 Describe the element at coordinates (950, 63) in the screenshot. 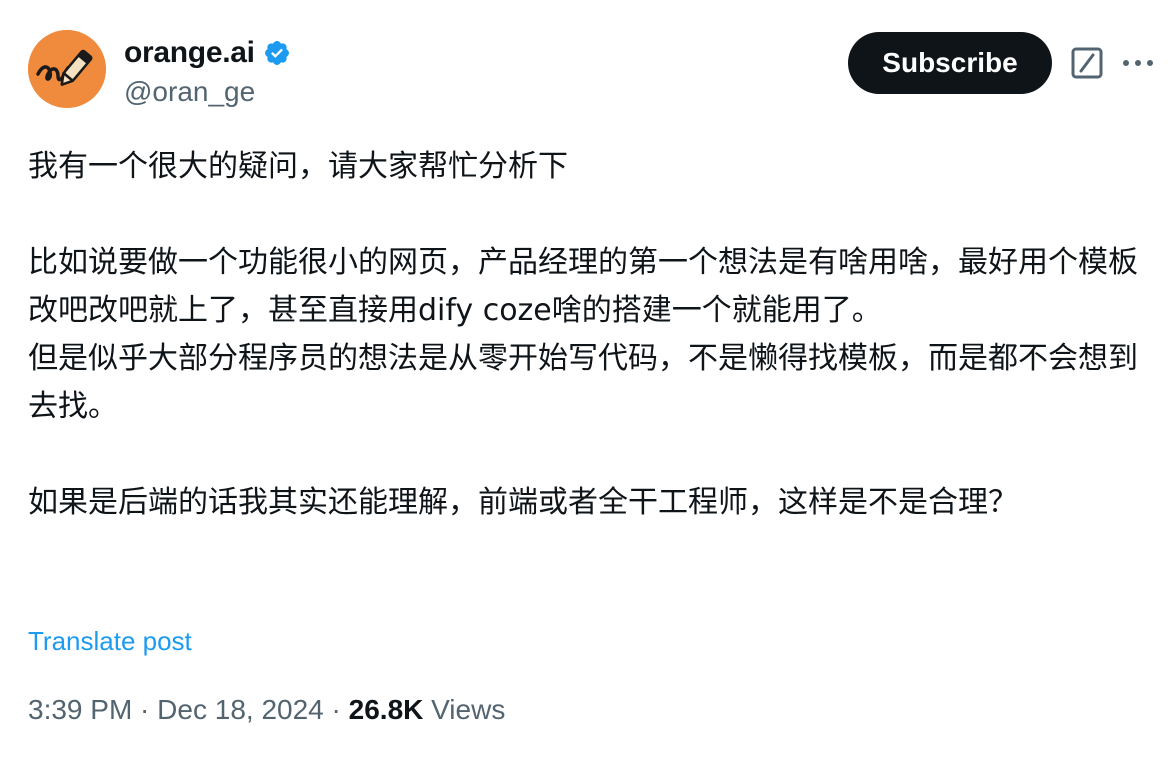

I see `subscribe-button: Subscribe` at that location.